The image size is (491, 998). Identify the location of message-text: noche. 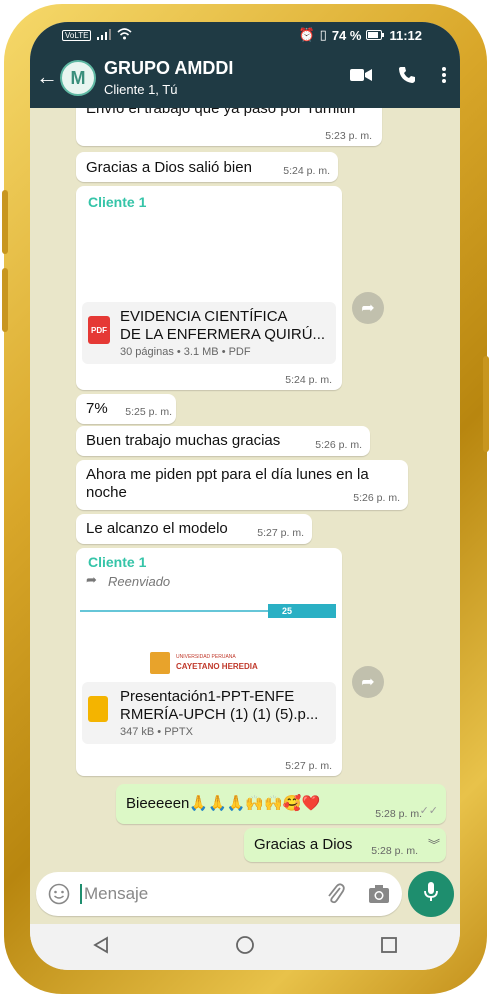
(106, 492).